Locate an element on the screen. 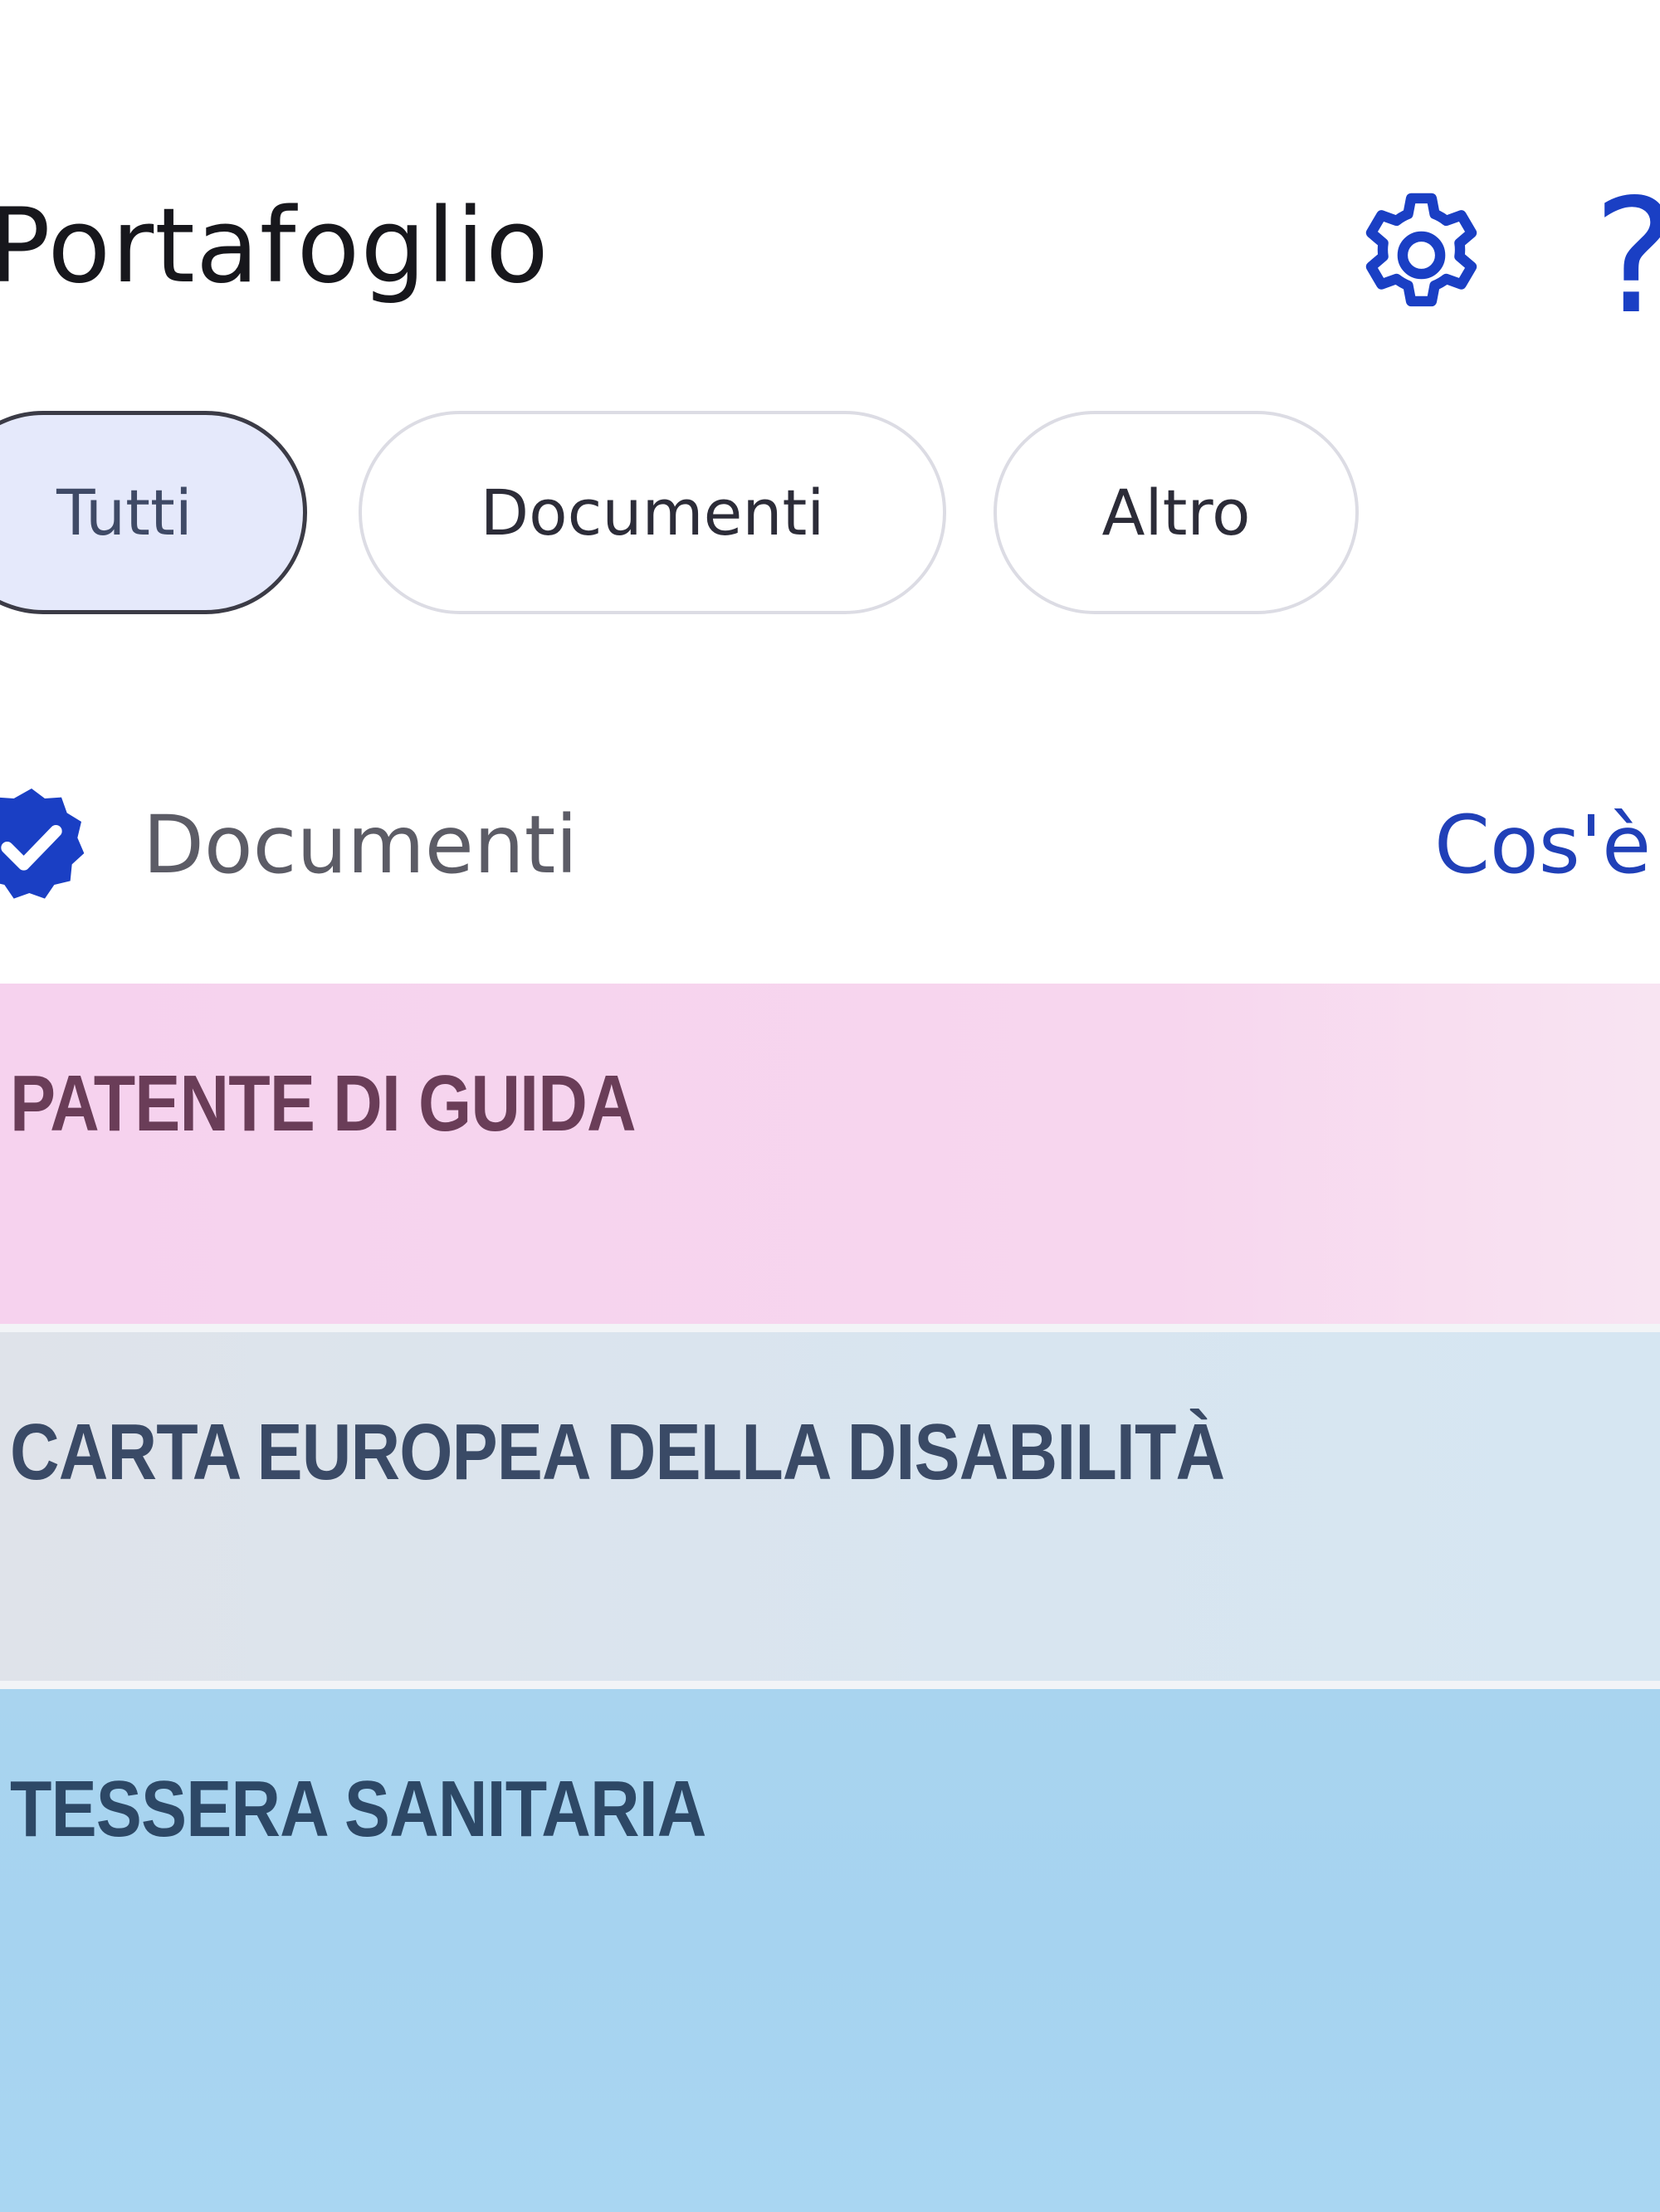 Image resolution: width=1660 pixels, height=2212 pixels. help-icon: ? is located at coordinates (1627, 257).